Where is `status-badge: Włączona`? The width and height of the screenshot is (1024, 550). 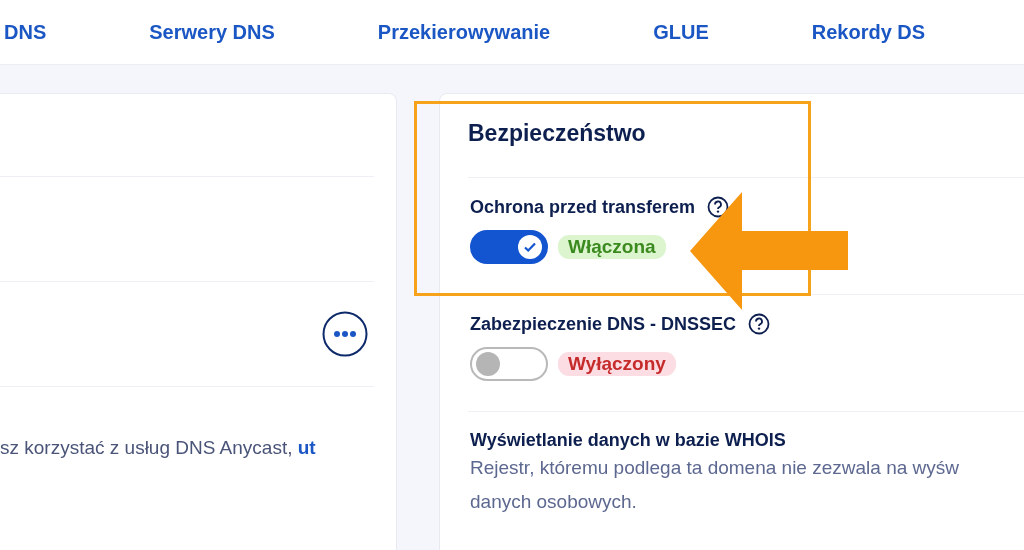
status-badge: Włączona is located at coordinates (612, 247).